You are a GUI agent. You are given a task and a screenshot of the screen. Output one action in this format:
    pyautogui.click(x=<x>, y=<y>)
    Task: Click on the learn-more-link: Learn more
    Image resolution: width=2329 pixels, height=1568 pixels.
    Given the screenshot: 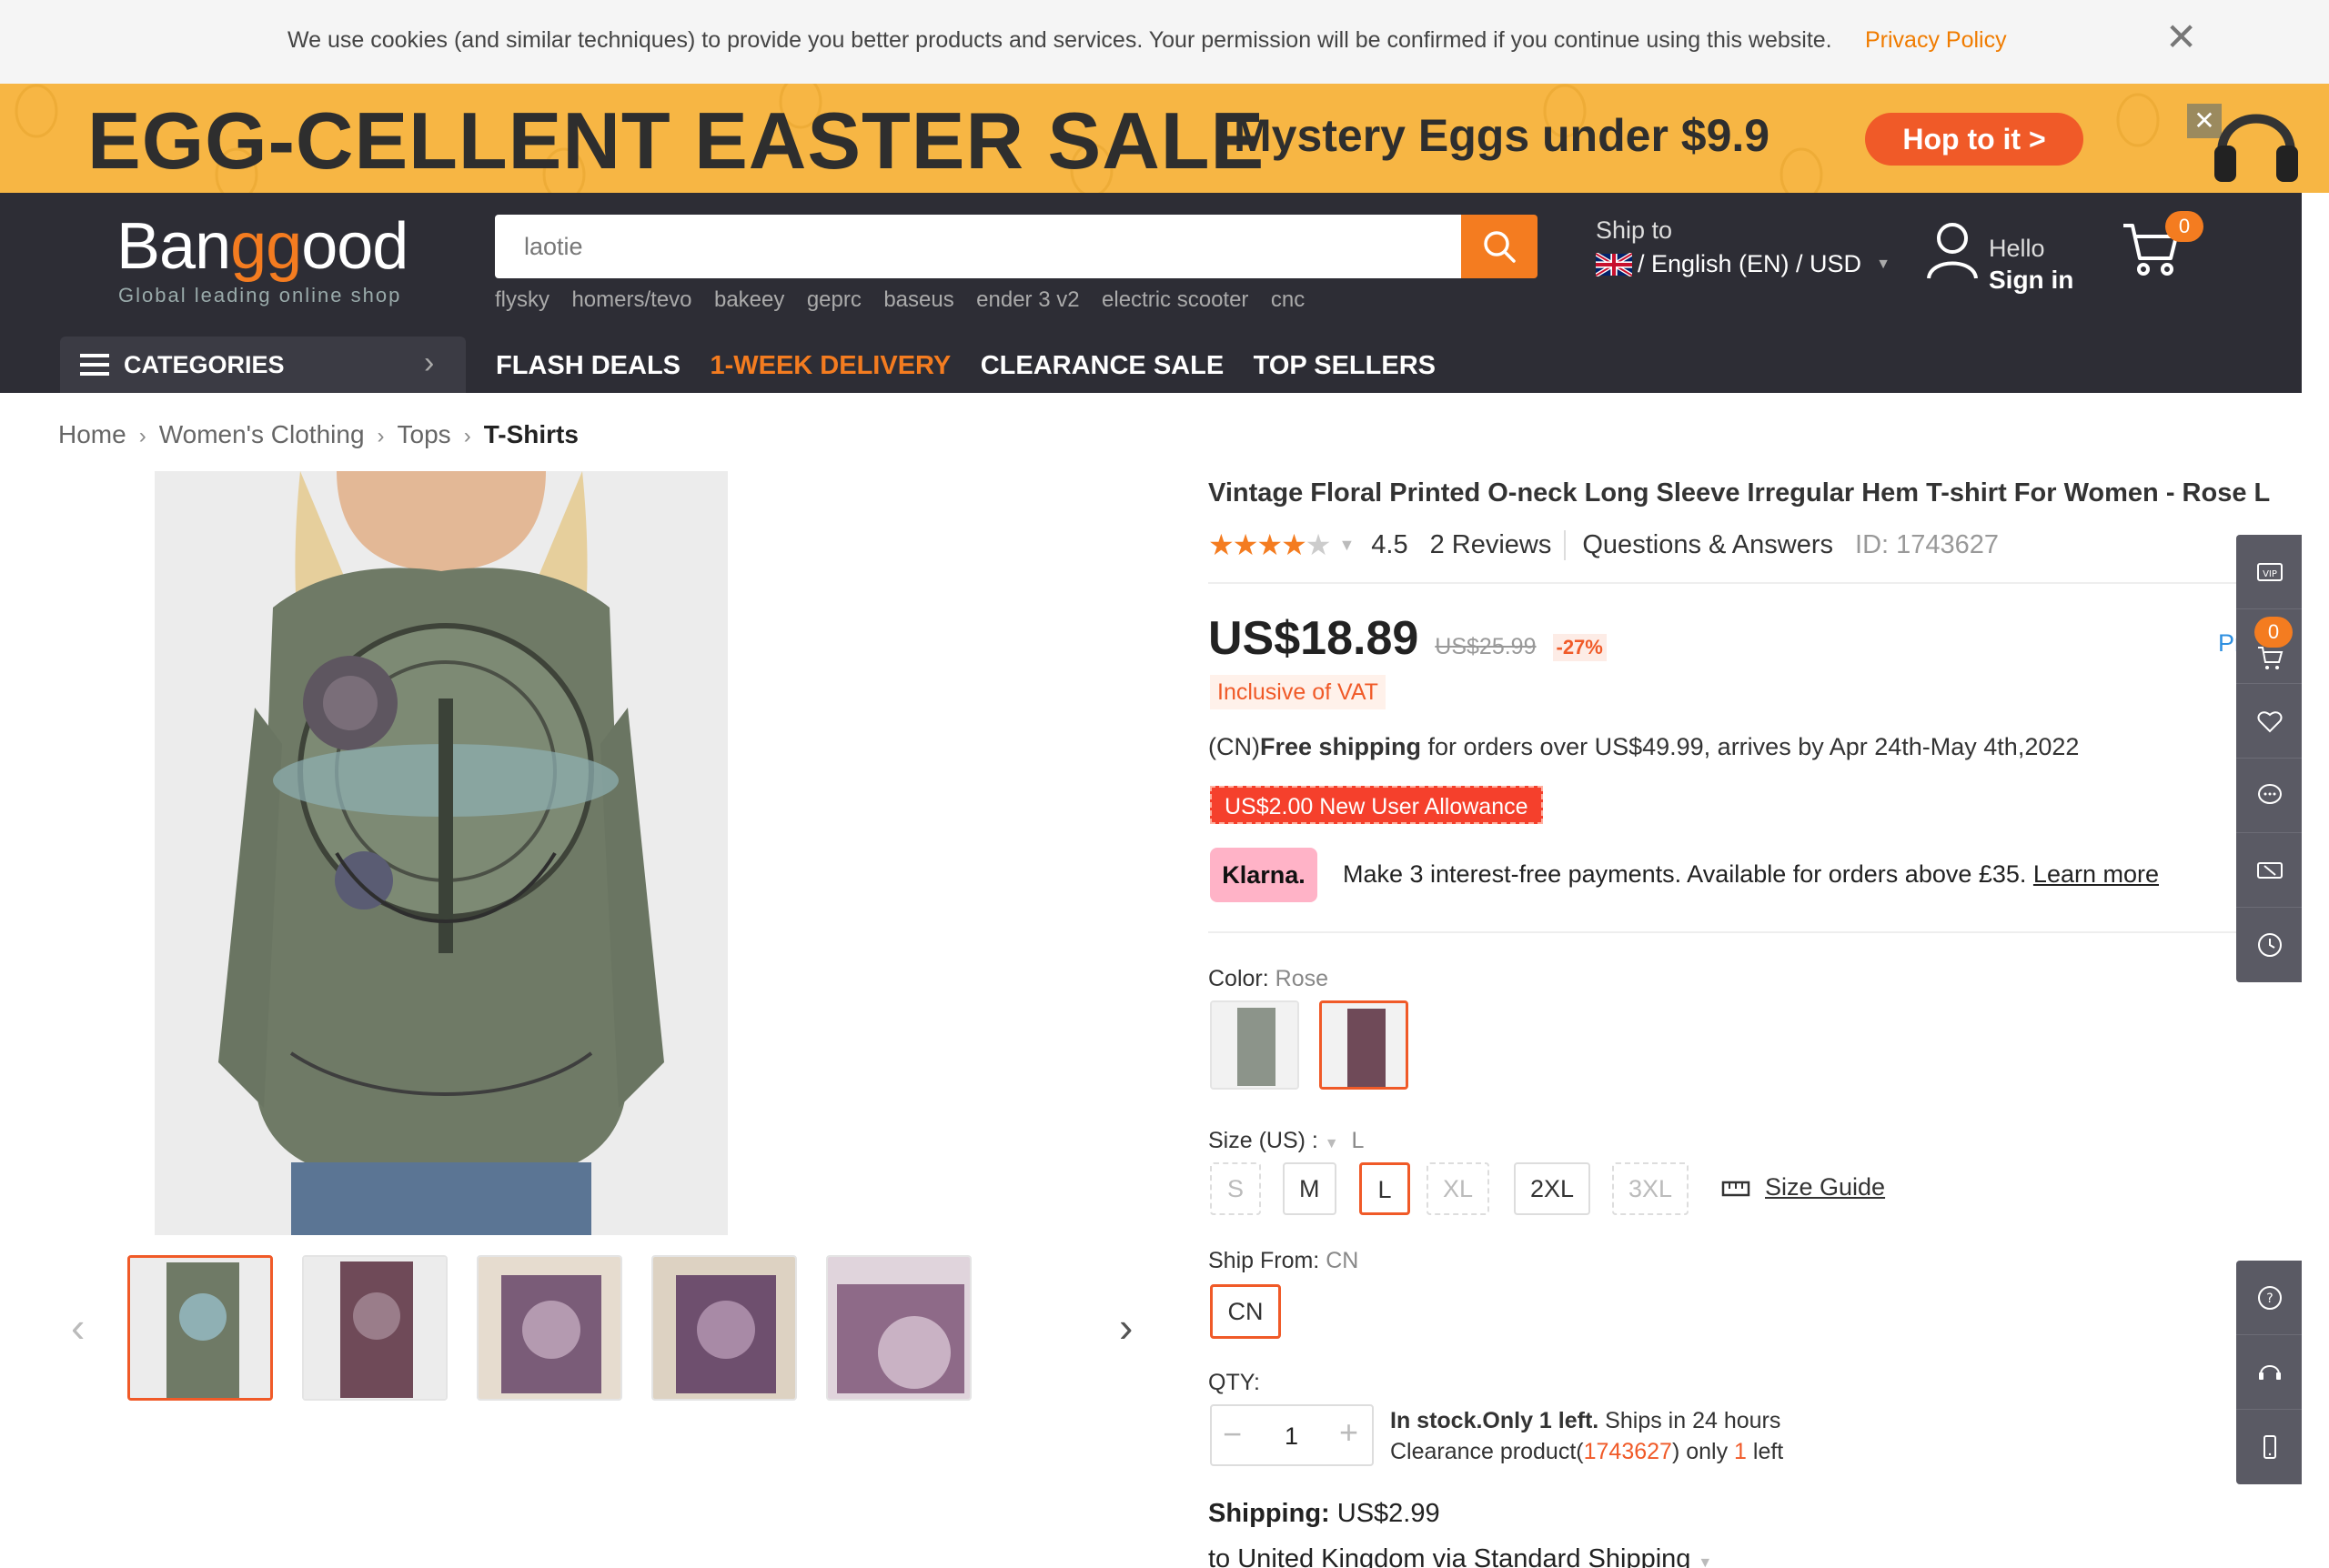 What is the action you would take?
    pyautogui.click(x=2096, y=874)
    